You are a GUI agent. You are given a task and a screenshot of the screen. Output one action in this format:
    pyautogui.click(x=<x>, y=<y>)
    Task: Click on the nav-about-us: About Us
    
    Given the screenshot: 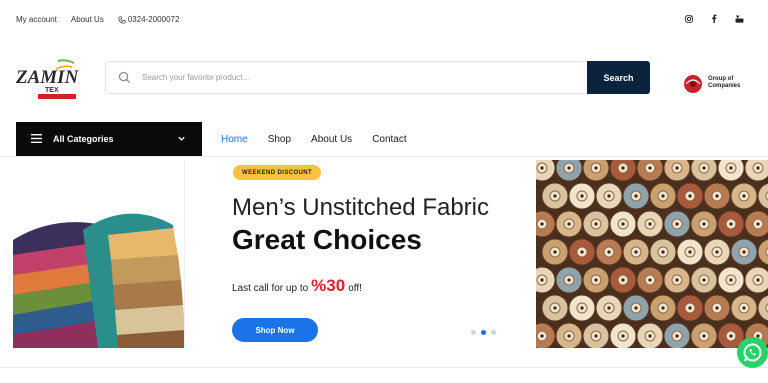 What is the action you would take?
    pyautogui.click(x=331, y=139)
    